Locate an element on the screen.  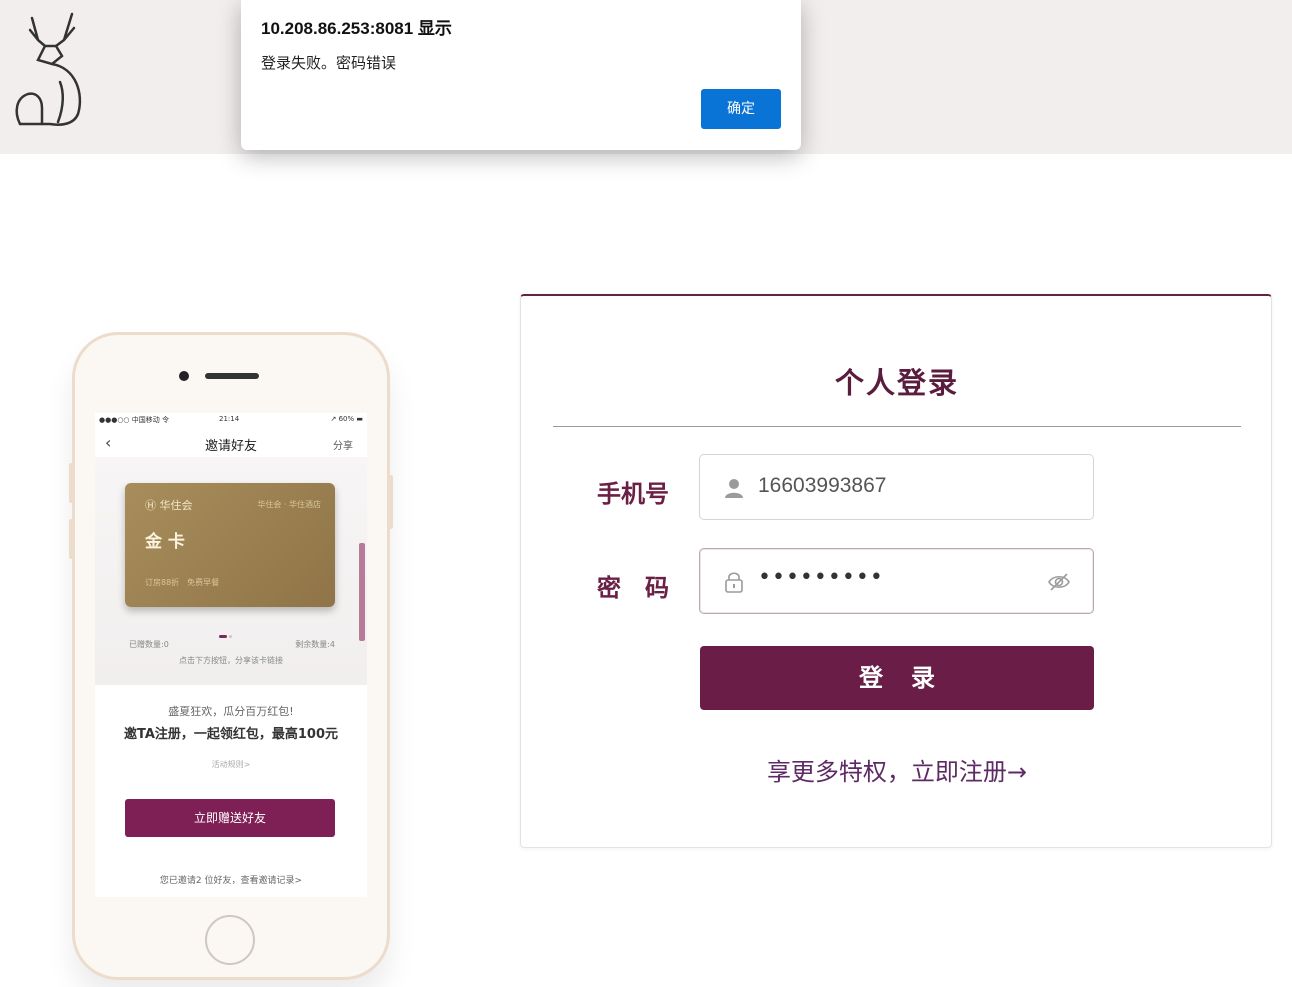
screen-title: 邀请好友 is located at coordinates (230, 446).